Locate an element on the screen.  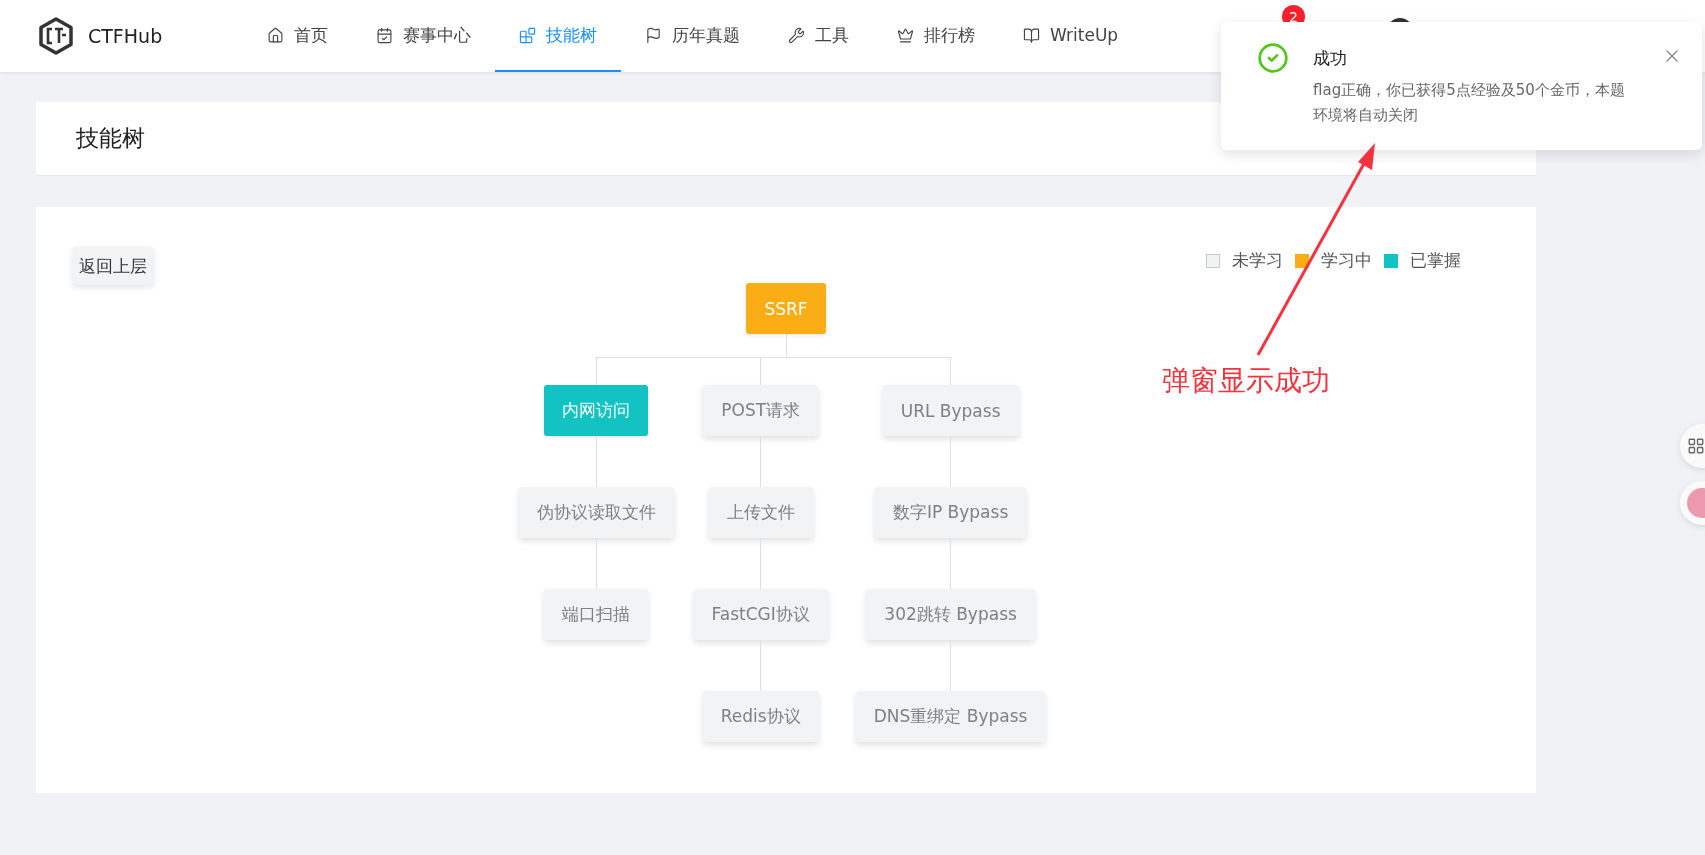
wrench-icon is located at coordinates (796, 35).